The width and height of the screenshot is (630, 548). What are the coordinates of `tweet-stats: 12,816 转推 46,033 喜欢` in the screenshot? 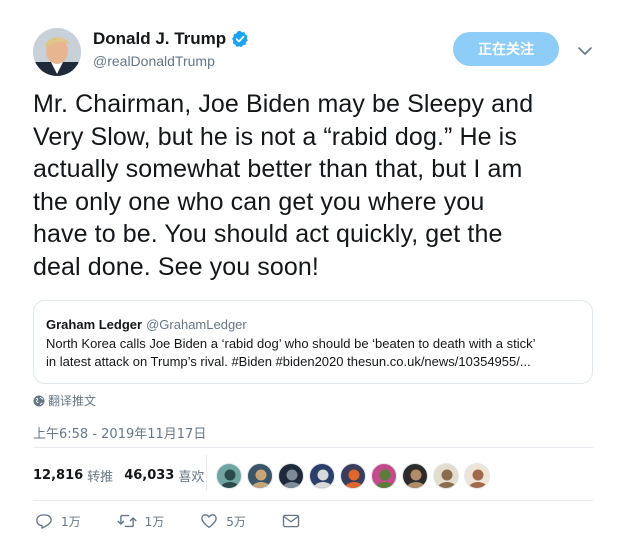 It's located at (124, 475).